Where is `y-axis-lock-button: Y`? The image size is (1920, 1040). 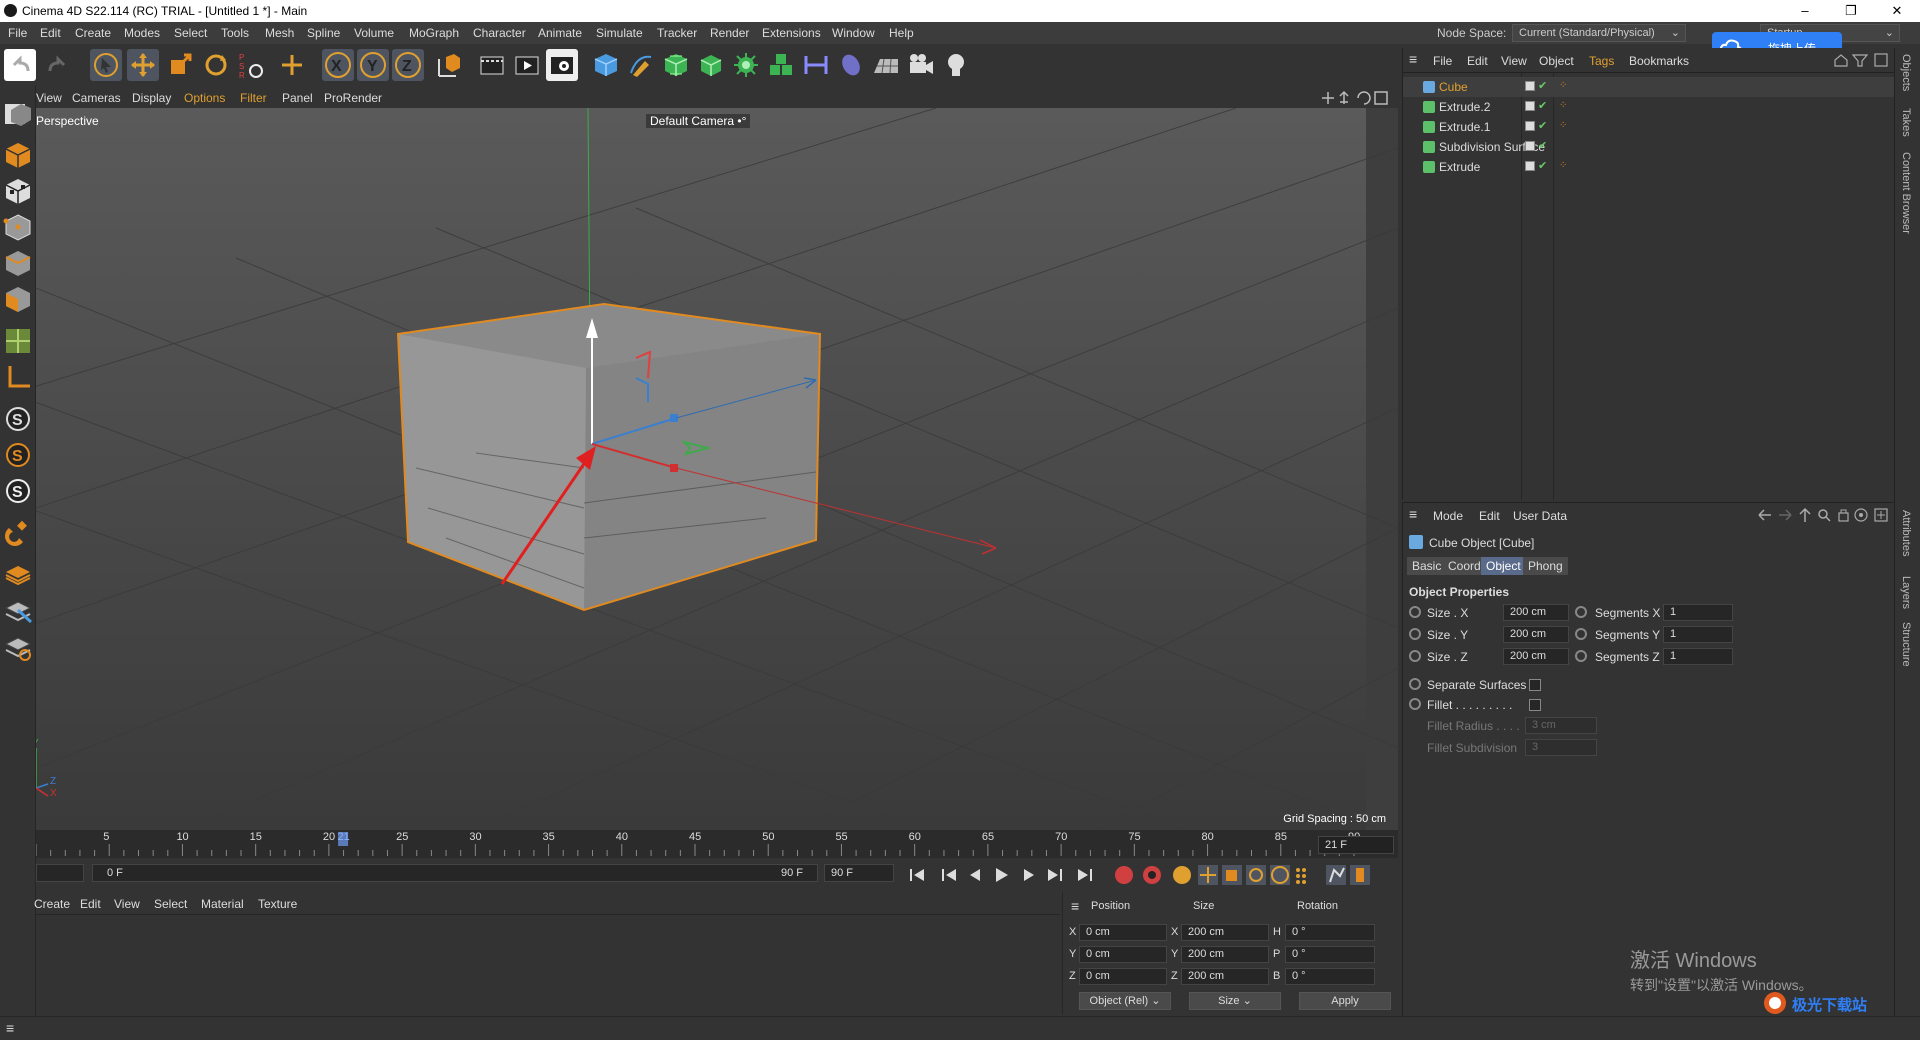 y-axis-lock-button: Y is located at coordinates (373, 65).